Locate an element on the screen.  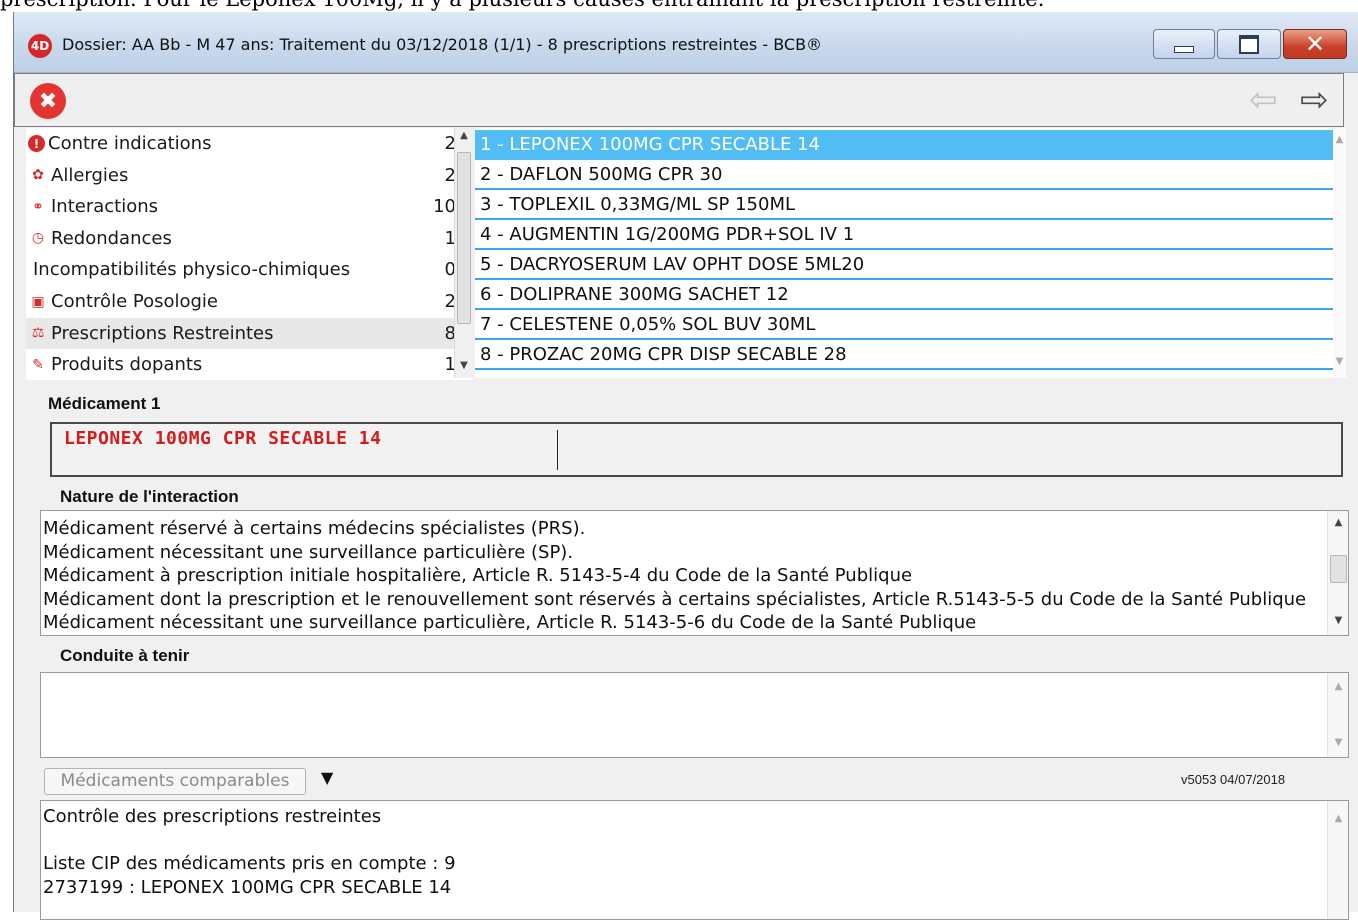
conduite-textarea: ▲ ▼ is located at coordinates (694, 715).